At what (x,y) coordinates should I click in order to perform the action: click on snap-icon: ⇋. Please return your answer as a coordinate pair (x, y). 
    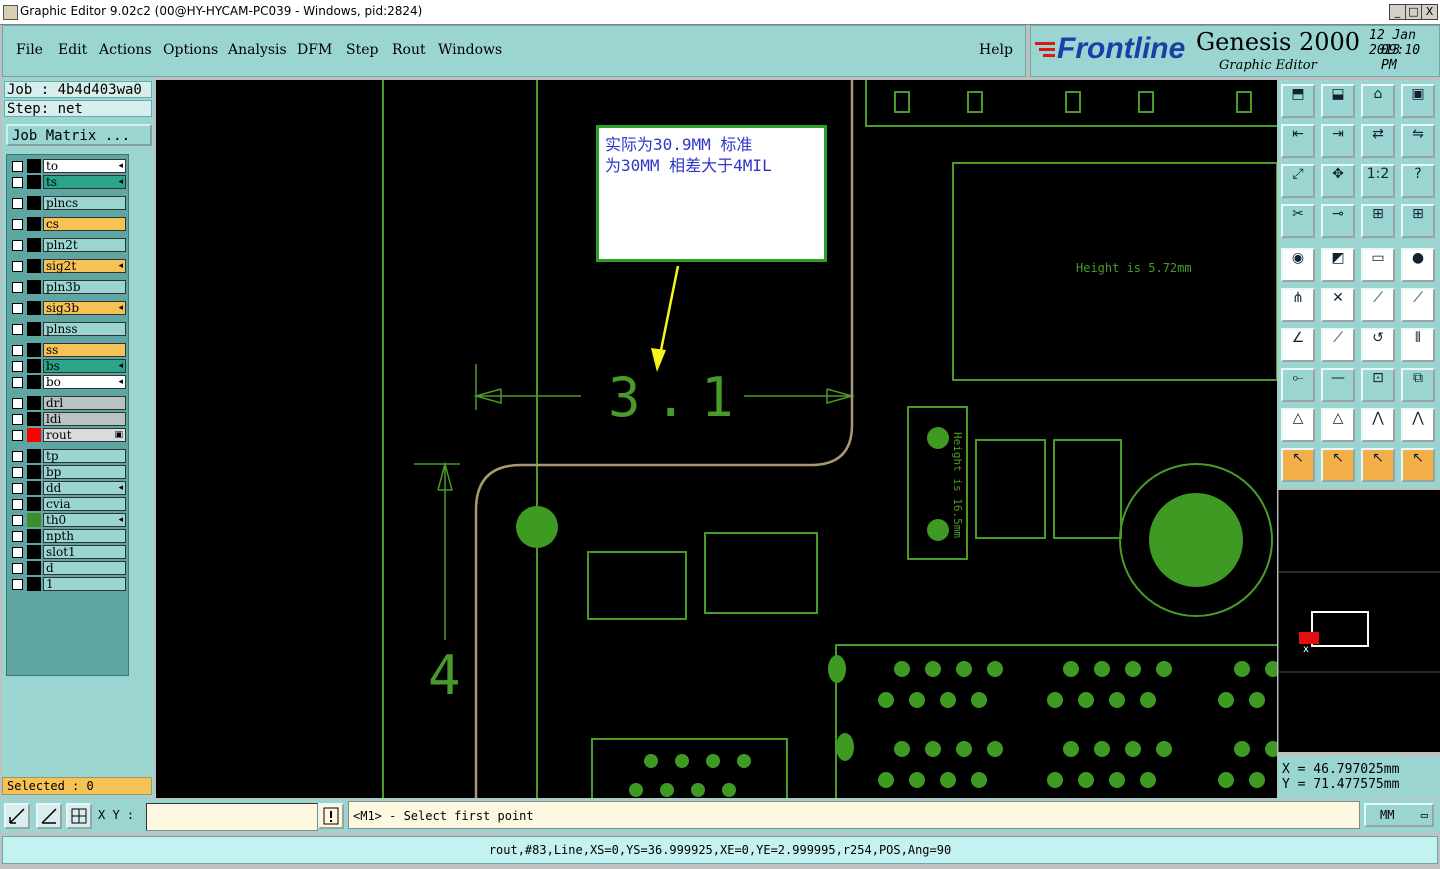
    Looking at the image, I should click on (1418, 141).